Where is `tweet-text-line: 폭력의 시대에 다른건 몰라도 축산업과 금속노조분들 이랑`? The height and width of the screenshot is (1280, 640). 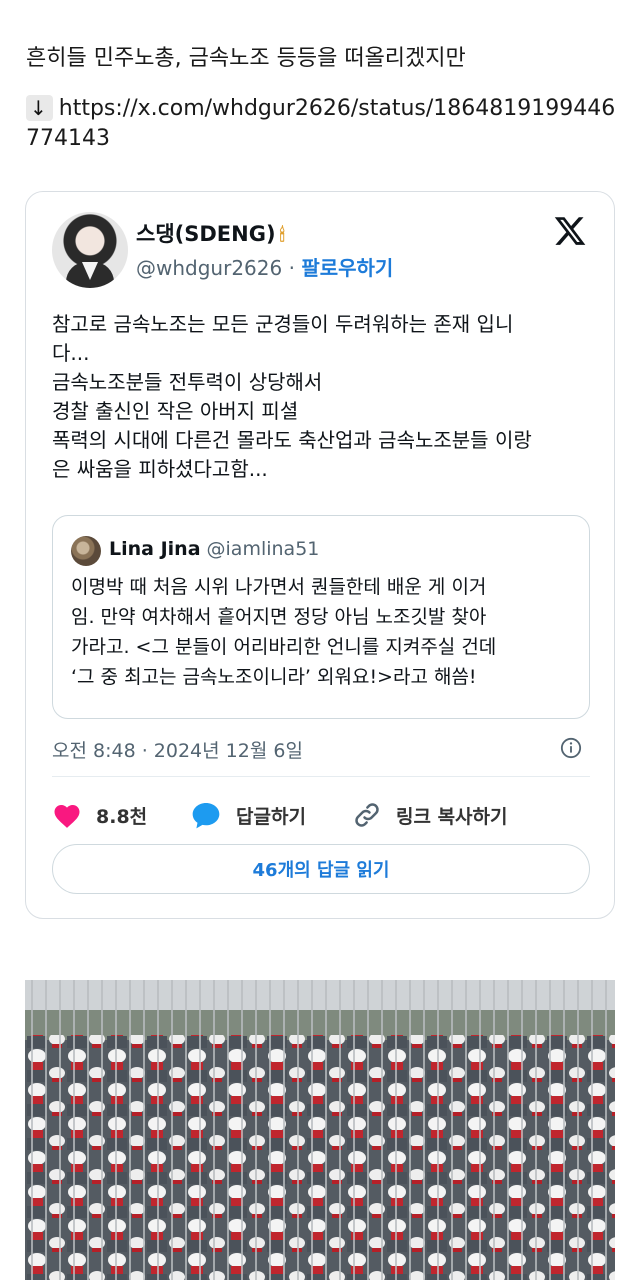 tweet-text-line: 폭력의 시대에 다른건 몰라도 축산업과 금속노조분들 이랑 is located at coordinates (292, 440).